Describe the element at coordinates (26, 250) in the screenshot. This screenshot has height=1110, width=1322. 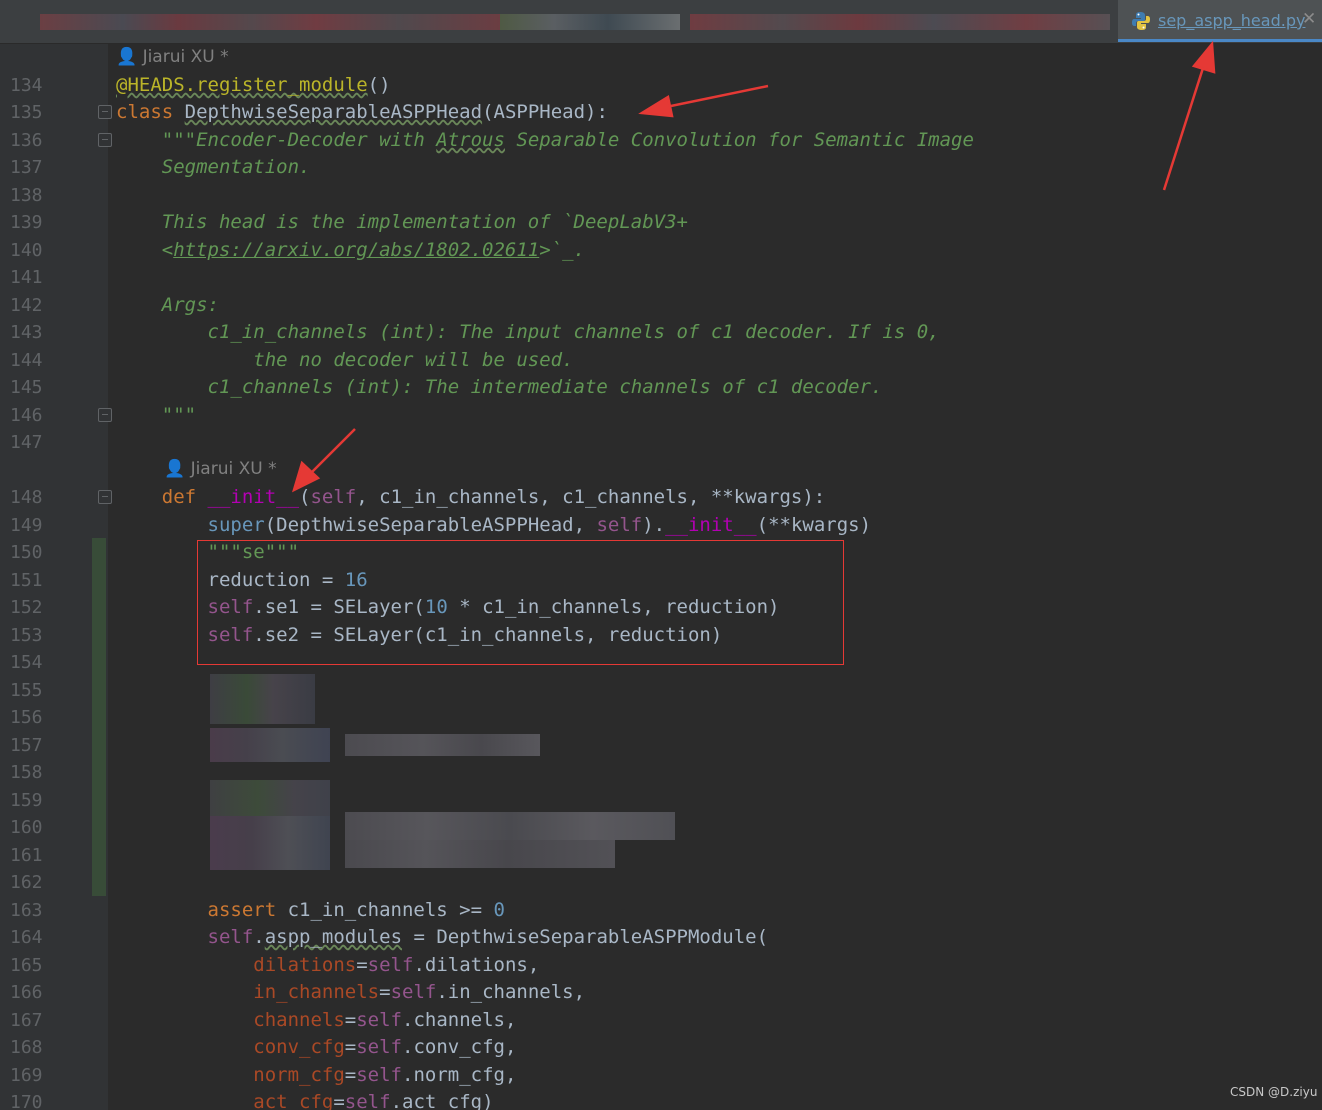
I see `line-number: 140` at that location.